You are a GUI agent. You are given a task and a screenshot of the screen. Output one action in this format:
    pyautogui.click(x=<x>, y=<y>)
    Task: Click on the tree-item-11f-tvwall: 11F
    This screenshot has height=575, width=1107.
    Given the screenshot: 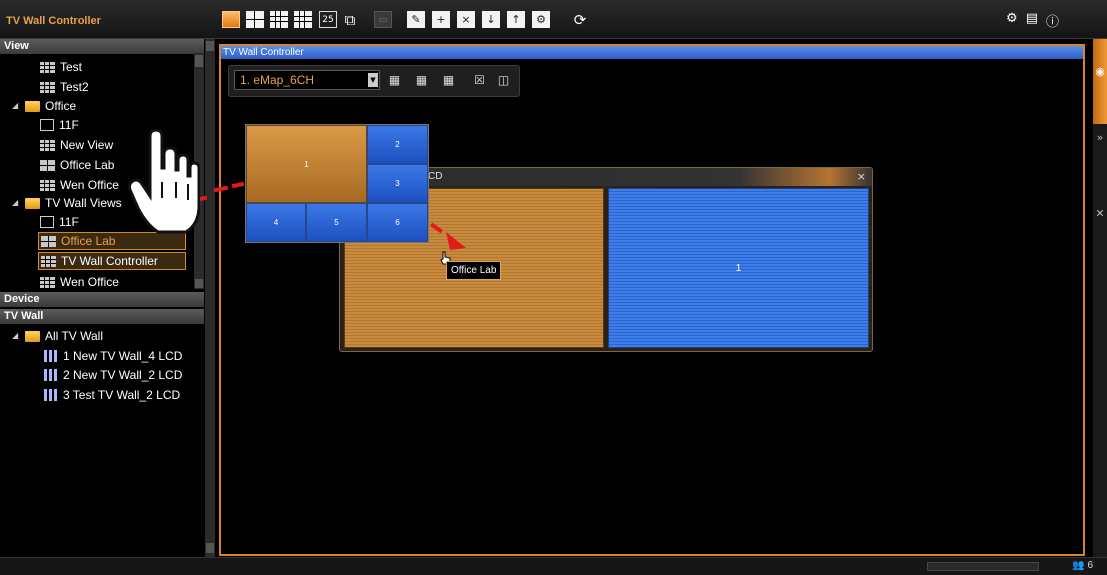 What is the action you would take?
    pyautogui.click(x=59, y=222)
    